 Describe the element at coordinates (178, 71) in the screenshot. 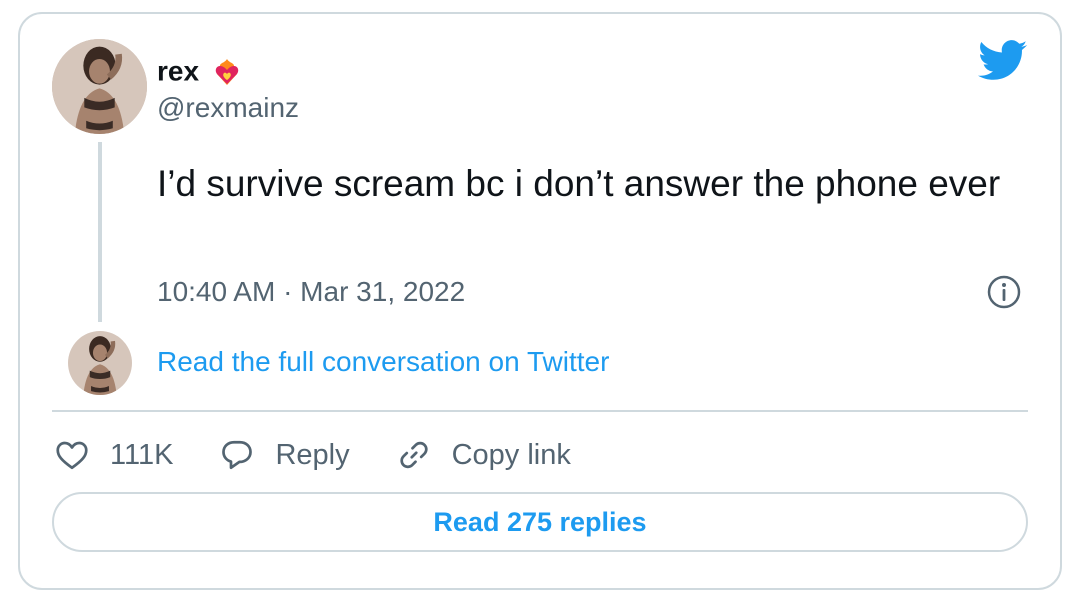

I see `author-name-text: rex` at that location.